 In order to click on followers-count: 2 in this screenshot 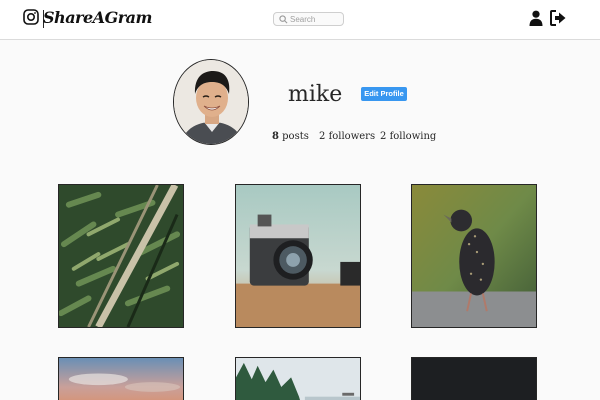, I will do `click(322, 136)`.